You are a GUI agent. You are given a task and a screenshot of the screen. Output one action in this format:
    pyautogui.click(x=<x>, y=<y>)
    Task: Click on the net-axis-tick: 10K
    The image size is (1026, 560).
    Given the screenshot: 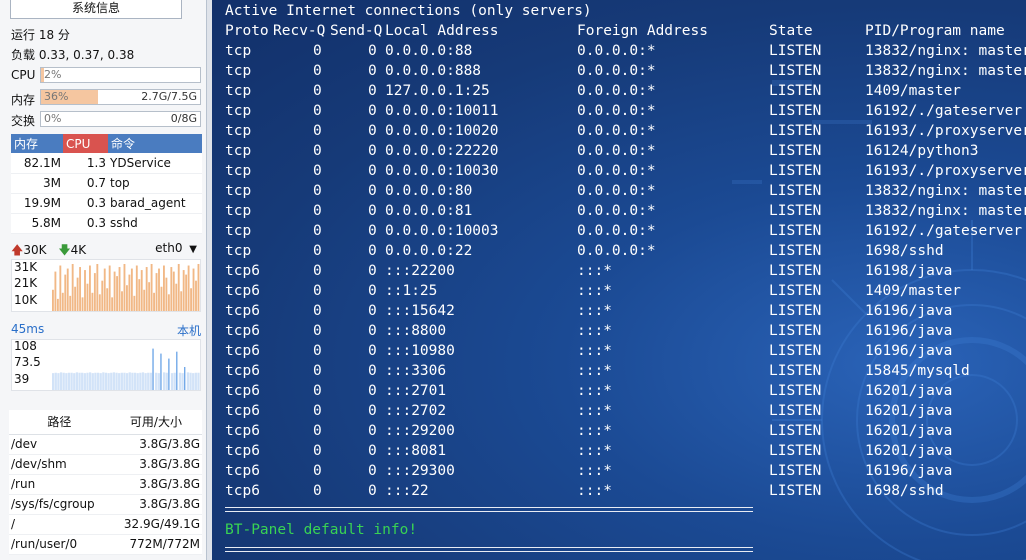 What is the action you would take?
    pyautogui.click(x=26, y=300)
    